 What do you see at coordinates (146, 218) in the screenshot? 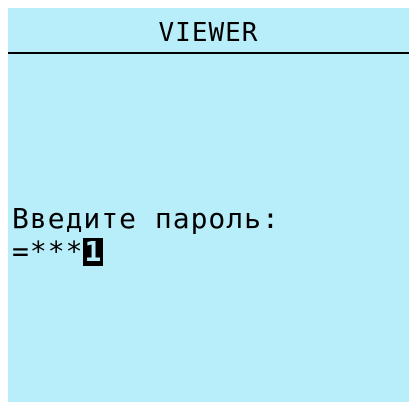
I see `password-prompt: Введите пароль:` at bounding box center [146, 218].